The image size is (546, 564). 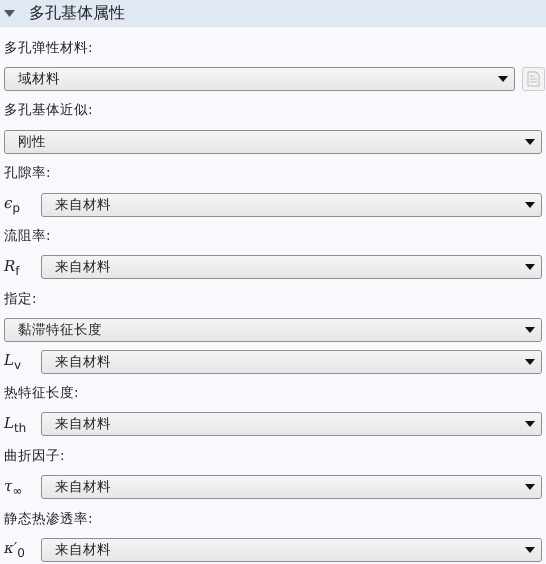 What do you see at coordinates (16, 424) in the screenshot?
I see `symbol-label: L$_{th}$` at bounding box center [16, 424].